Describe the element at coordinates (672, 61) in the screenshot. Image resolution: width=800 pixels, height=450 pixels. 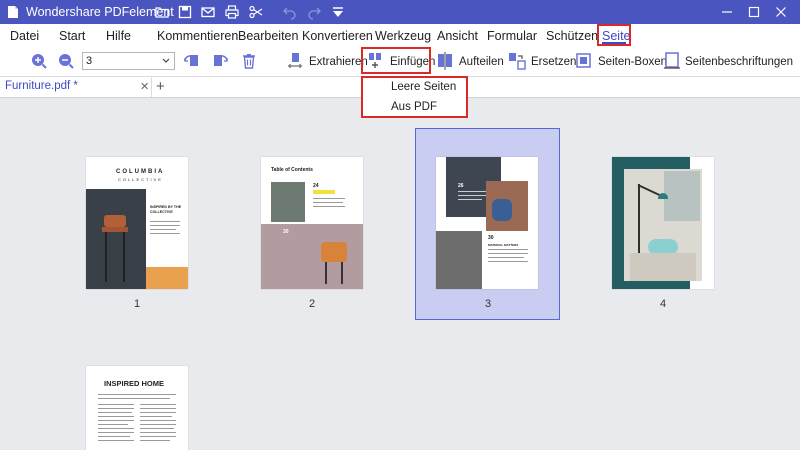
I see `page-labels-icon` at that location.